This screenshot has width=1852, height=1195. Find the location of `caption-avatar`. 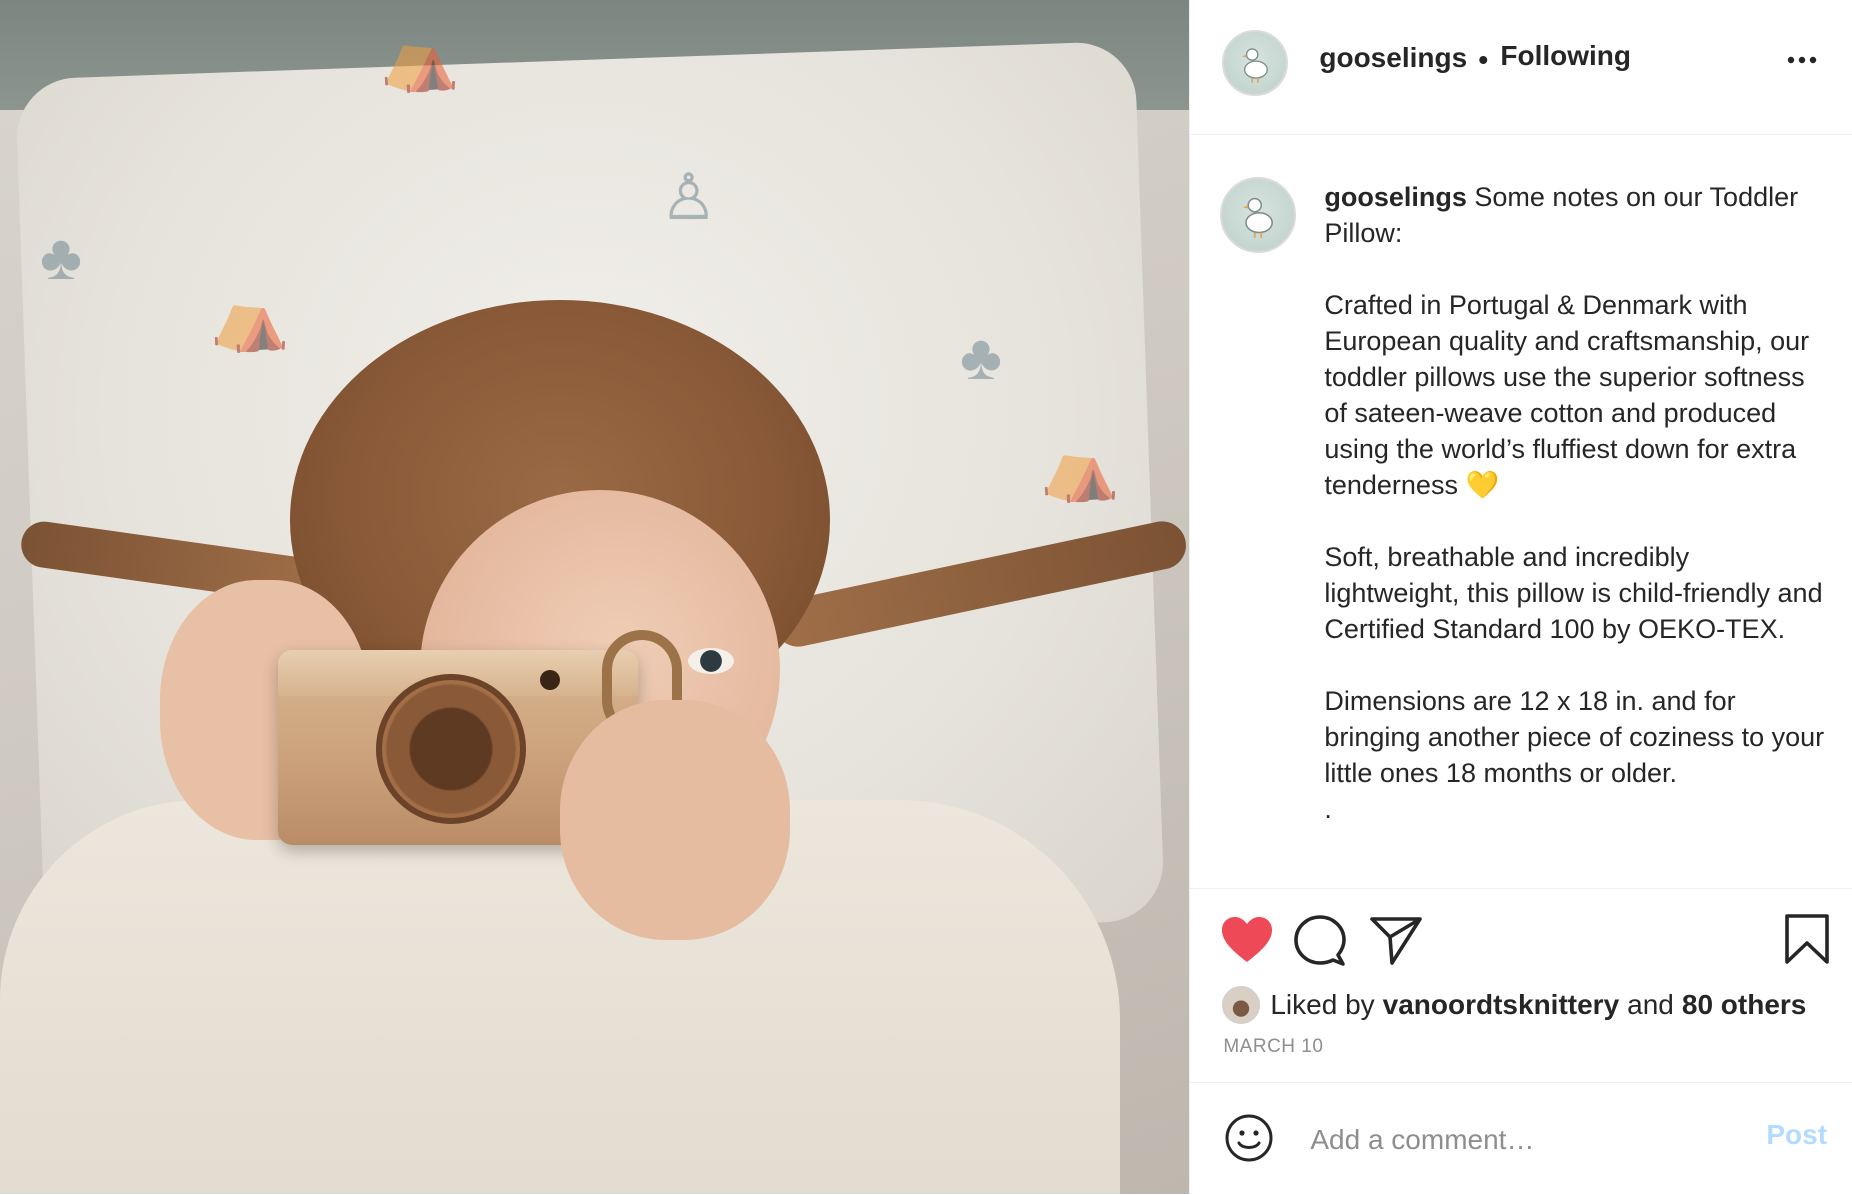

caption-avatar is located at coordinates (1258, 215).